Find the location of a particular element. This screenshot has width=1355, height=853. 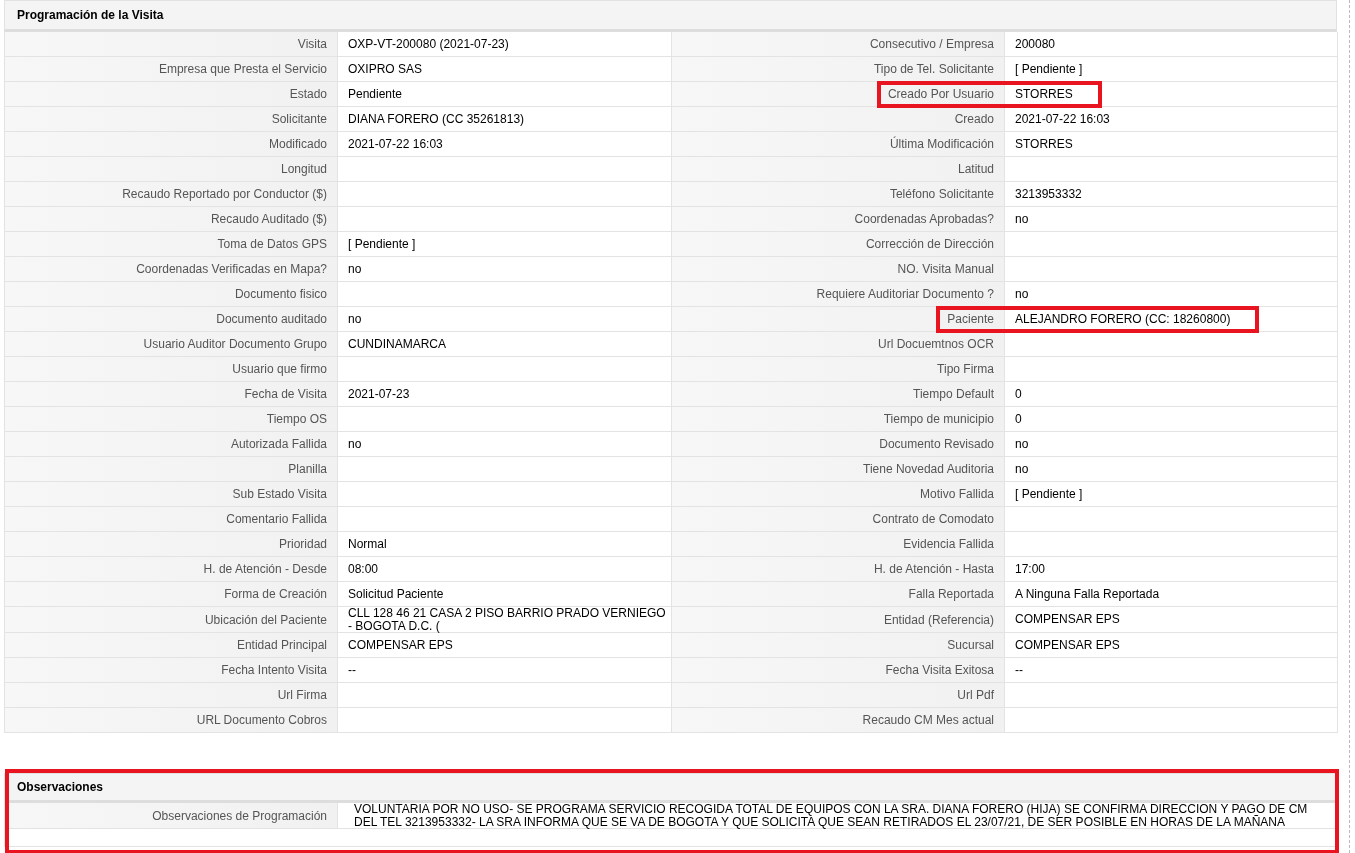

field-label: Fecha Visita Exitosa is located at coordinates (838, 671).